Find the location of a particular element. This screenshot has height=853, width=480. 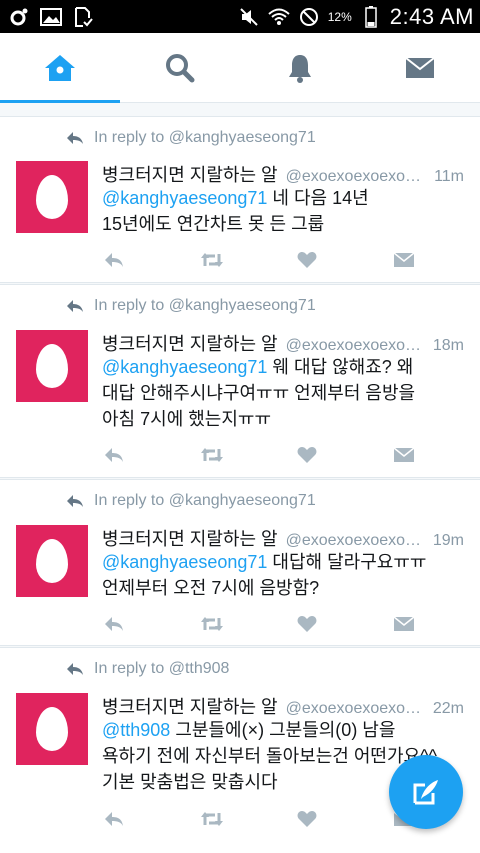

tab-bar is located at coordinates (240, 68).